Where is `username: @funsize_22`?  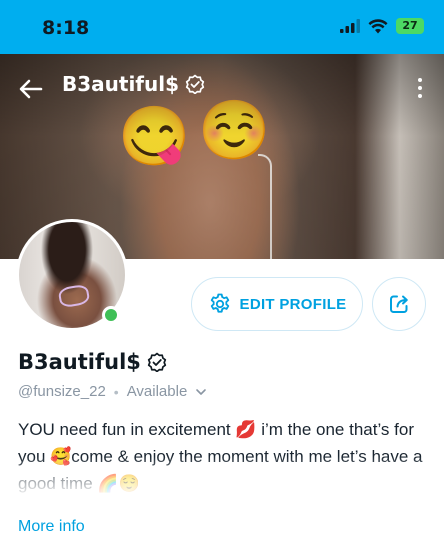
username: @funsize_22 is located at coordinates (62, 391).